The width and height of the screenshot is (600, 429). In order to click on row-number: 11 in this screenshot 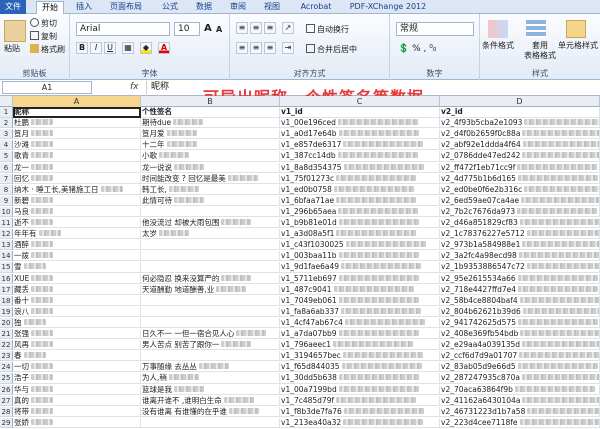, I will do `click(6, 223)`.